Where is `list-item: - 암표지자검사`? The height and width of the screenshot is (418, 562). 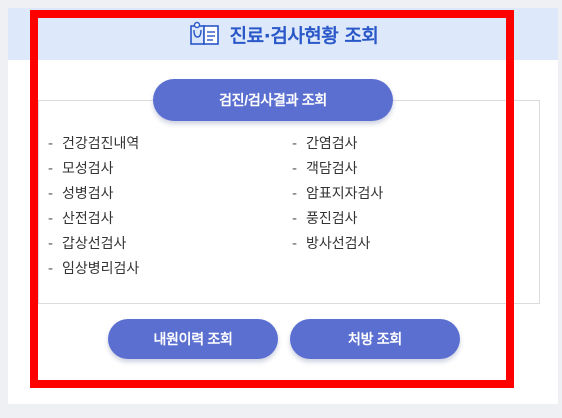
list-item: - 암표지자검사 is located at coordinates (337, 197).